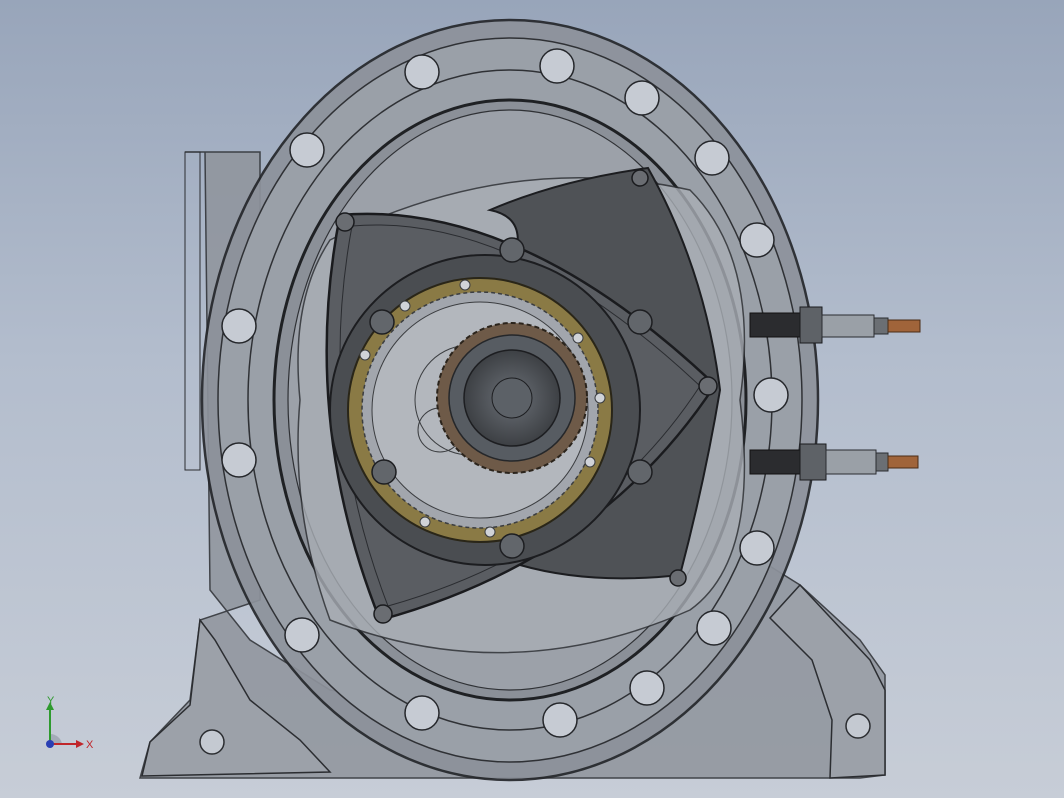 This screenshot has width=1064, height=798. What do you see at coordinates (70, 723) in the screenshot?
I see `axis-triad: Y X` at bounding box center [70, 723].